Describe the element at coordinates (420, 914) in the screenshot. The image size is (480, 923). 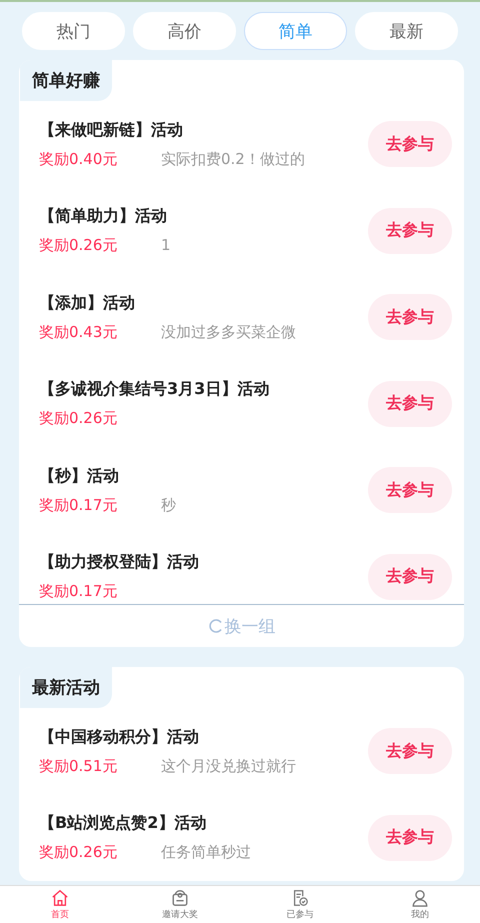
I see `nav-label: 我的` at that location.